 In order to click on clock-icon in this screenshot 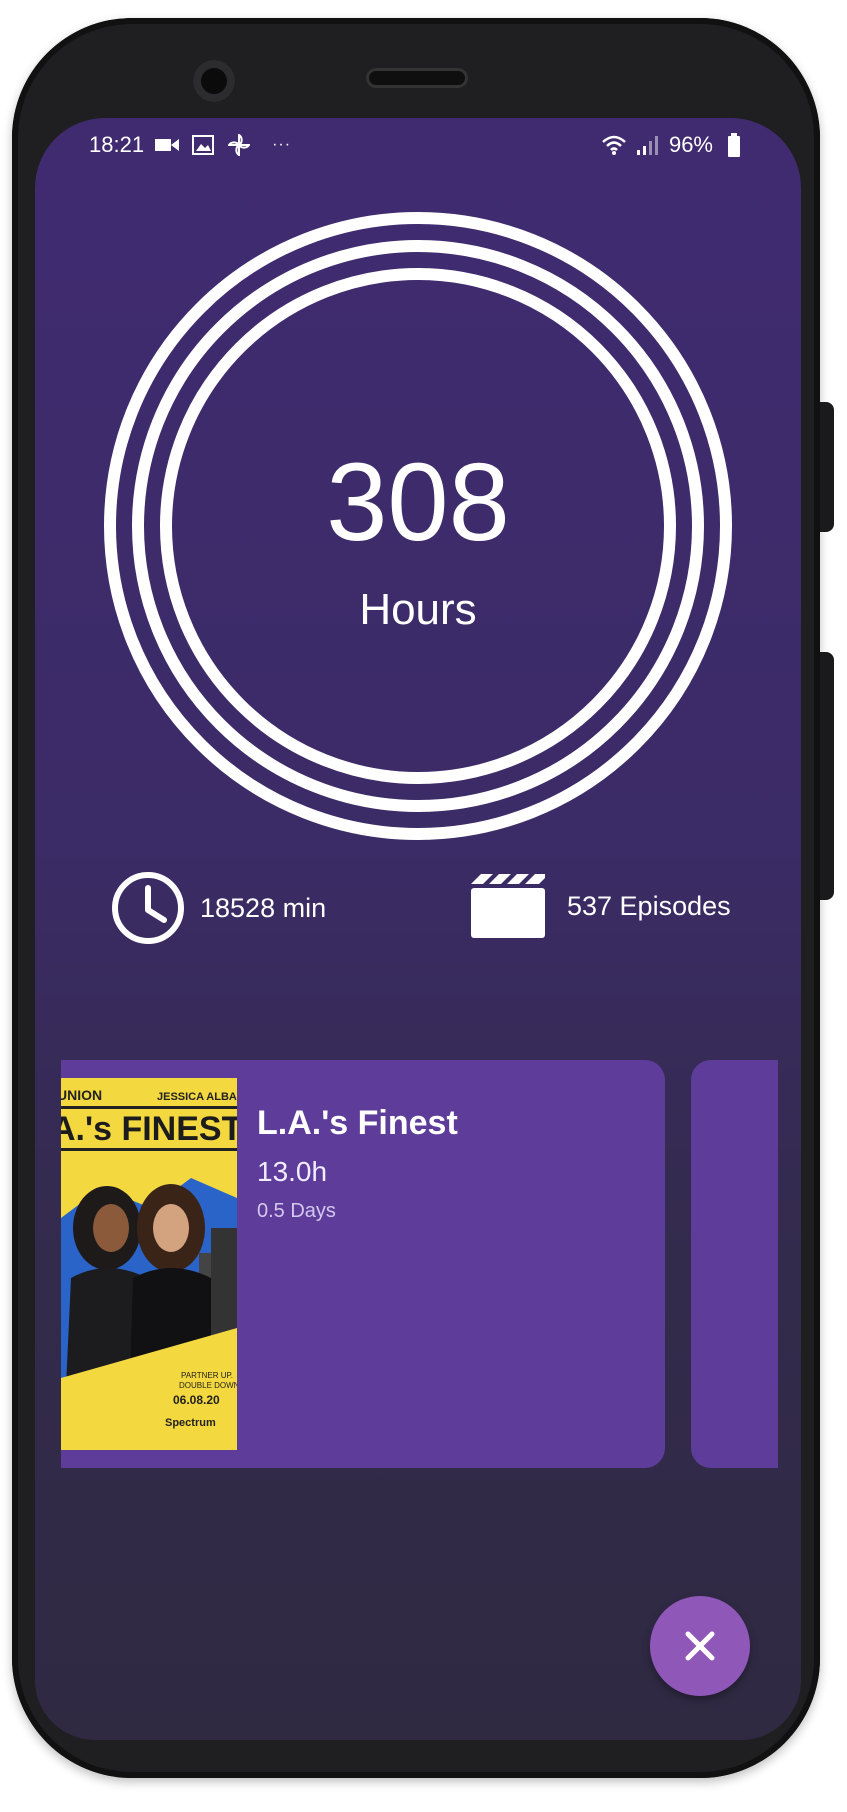, I will do `click(148, 908)`.